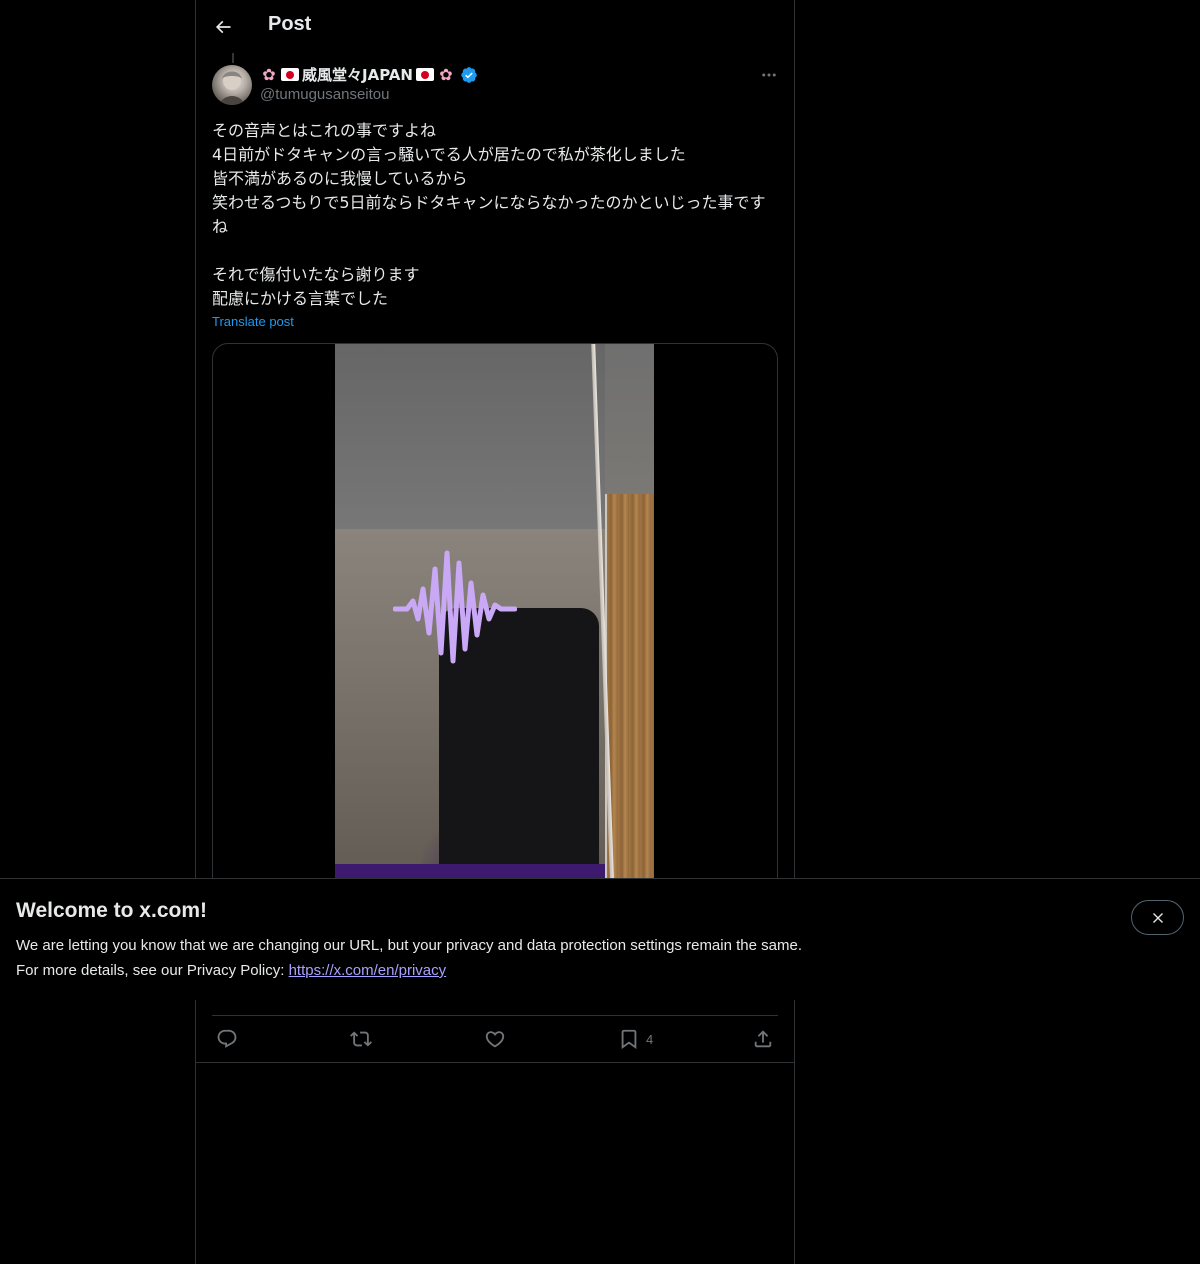 The width and height of the screenshot is (1200, 1264). I want to click on privacy-policy-link: https://x.com/en/privacy, so click(368, 970).